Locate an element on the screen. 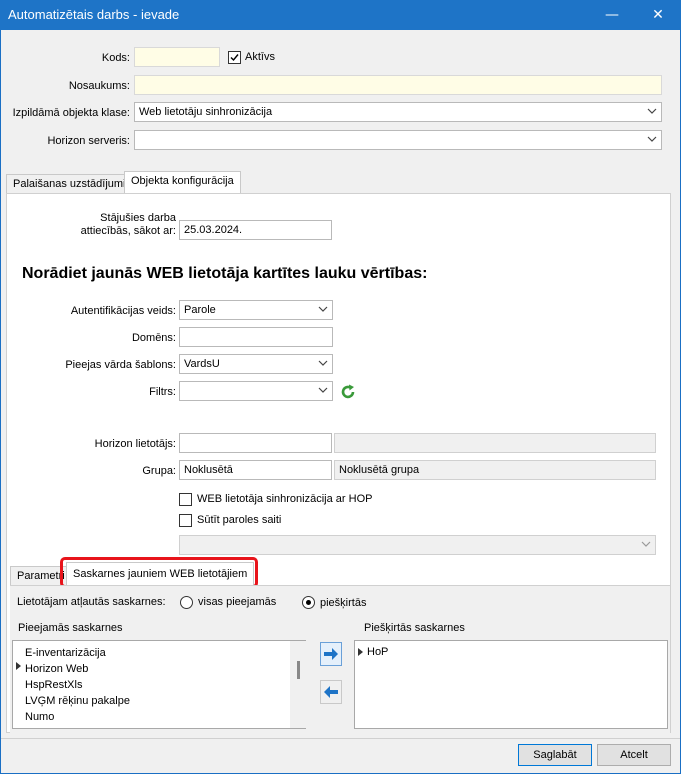 The height and width of the screenshot is (774, 681). sync-label: WEB lietotāja sinhronizācija ar HOP is located at coordinates (285, 499).